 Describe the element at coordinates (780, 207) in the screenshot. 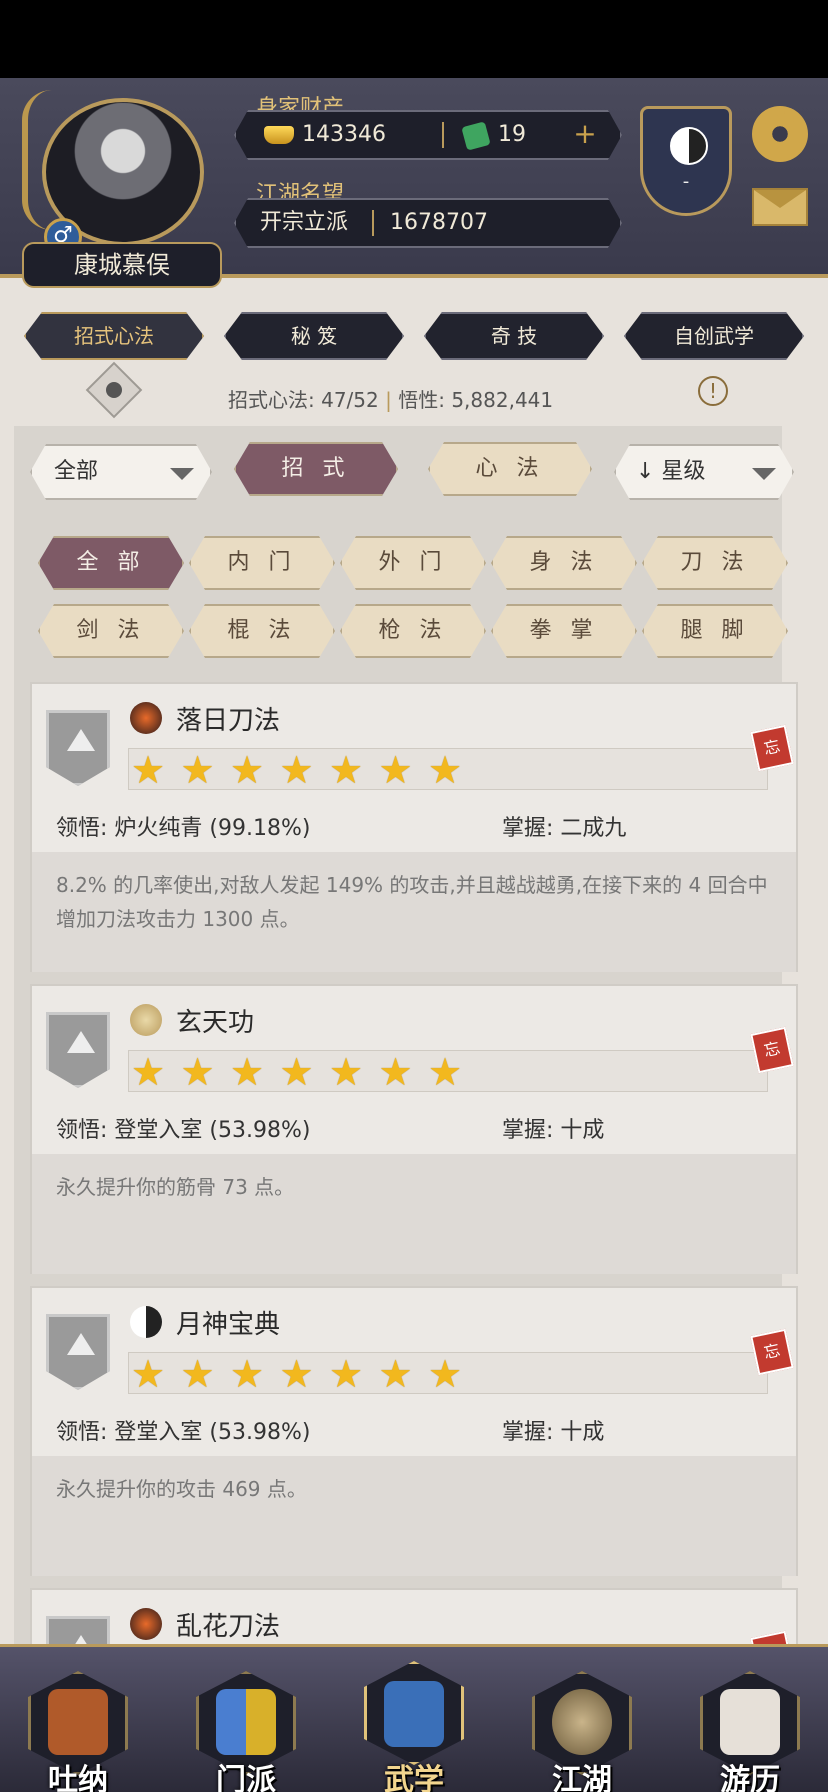

I see `mail-icon` at that location.